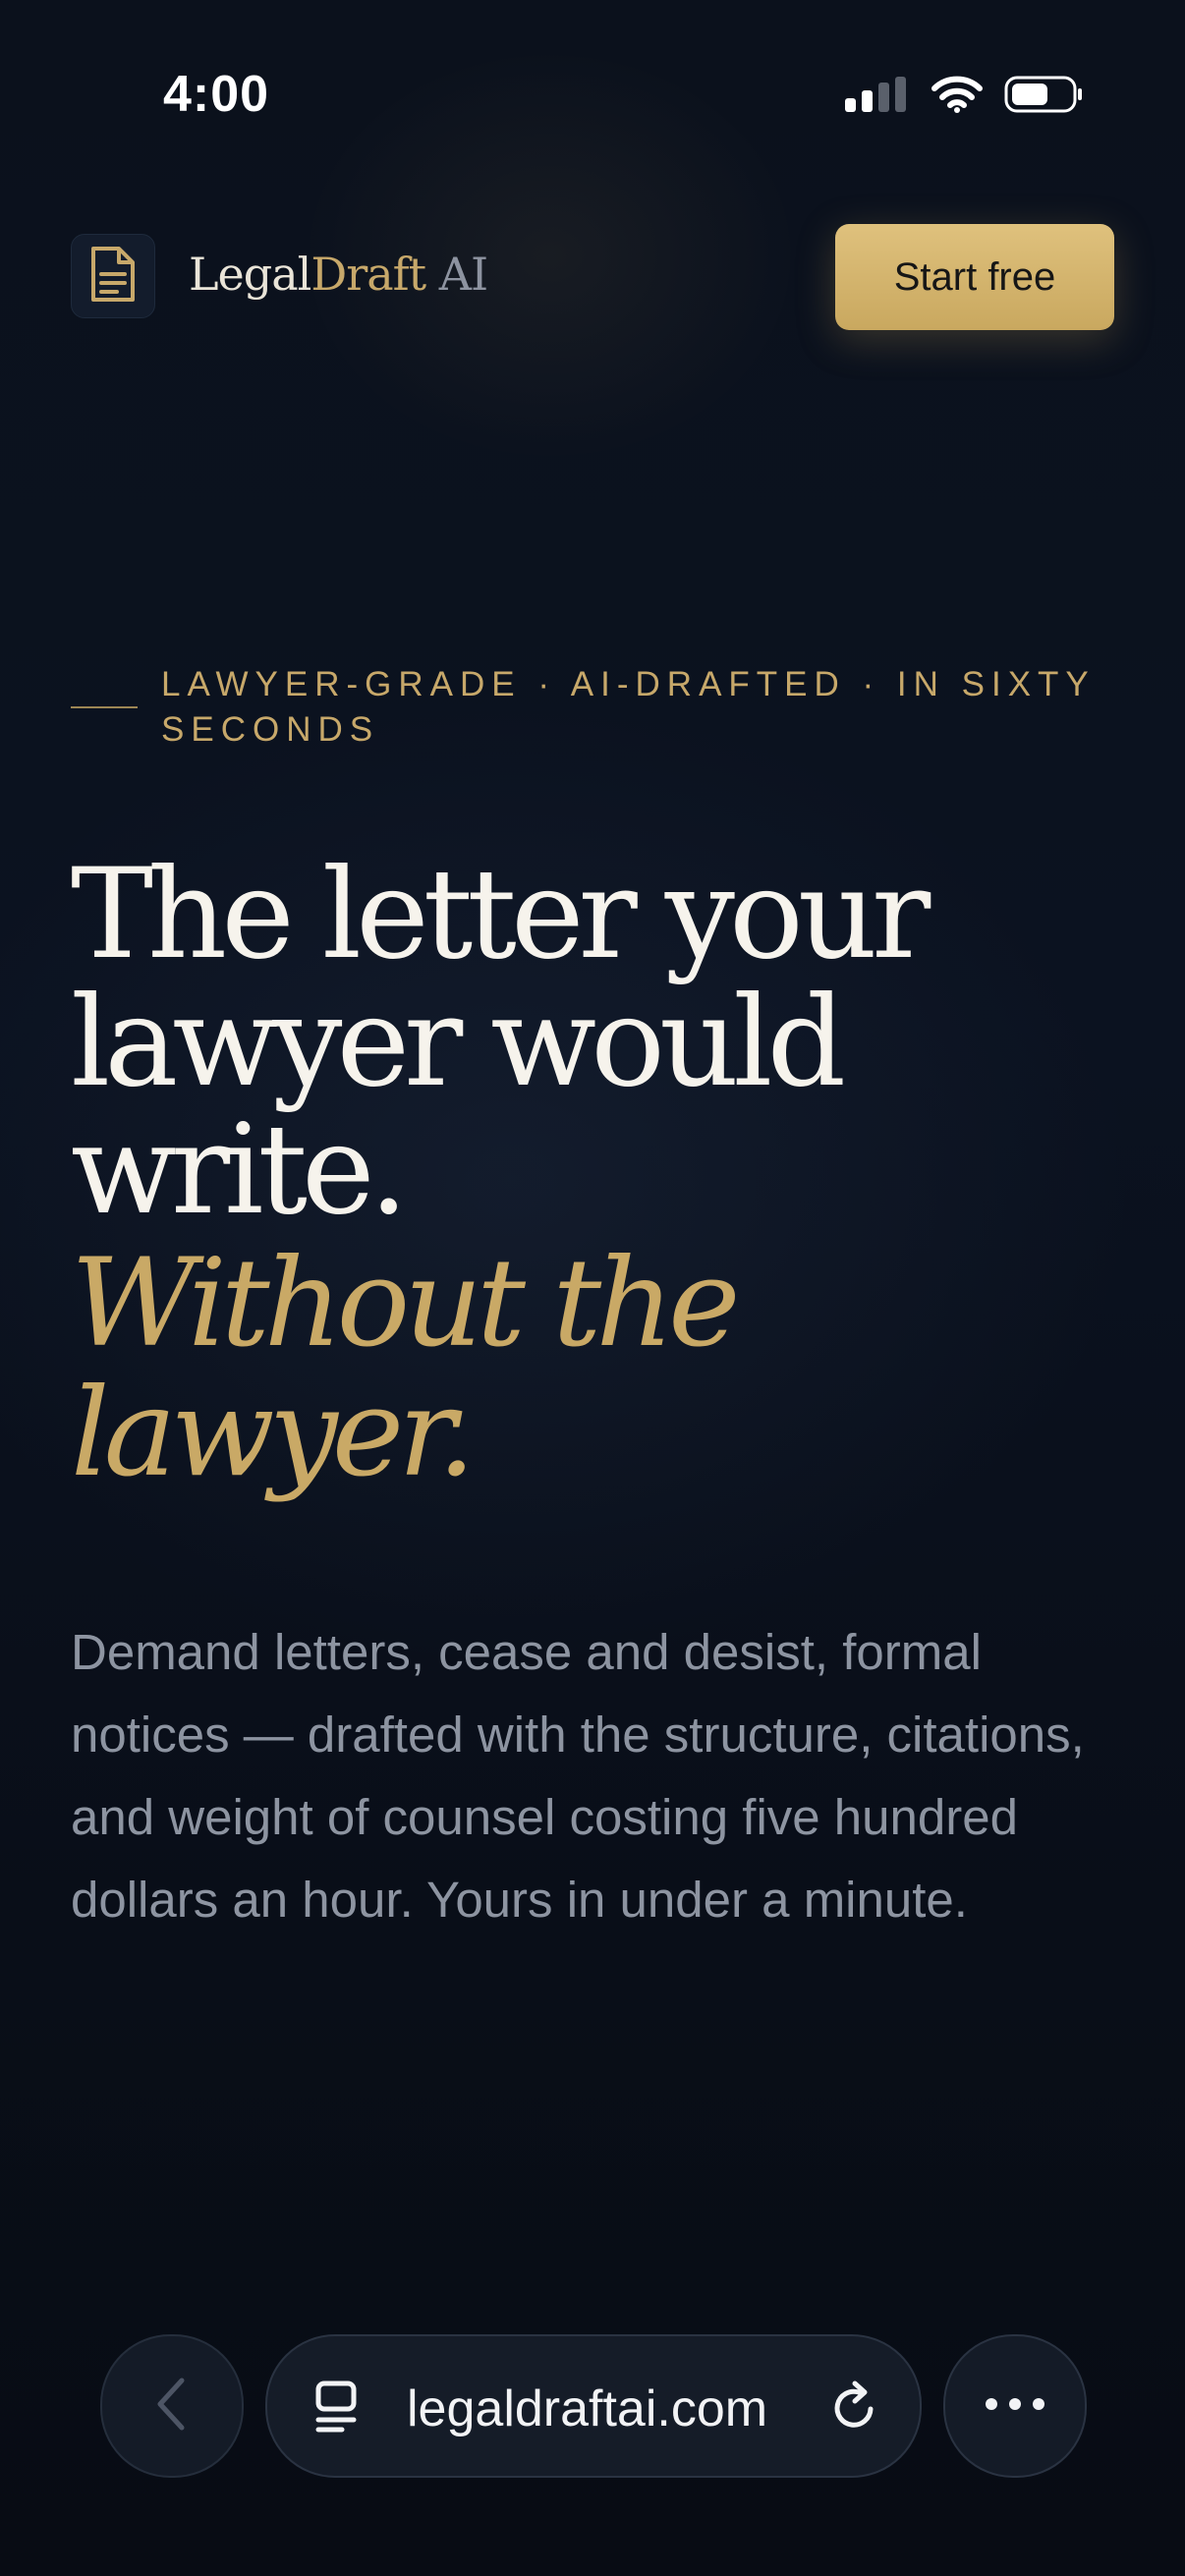 This screenshot has height=2576, width=1185. Describe the element at coordinates (587, 2409) in the screenshot. I see `url-text: legaldraftai.com` at that location.